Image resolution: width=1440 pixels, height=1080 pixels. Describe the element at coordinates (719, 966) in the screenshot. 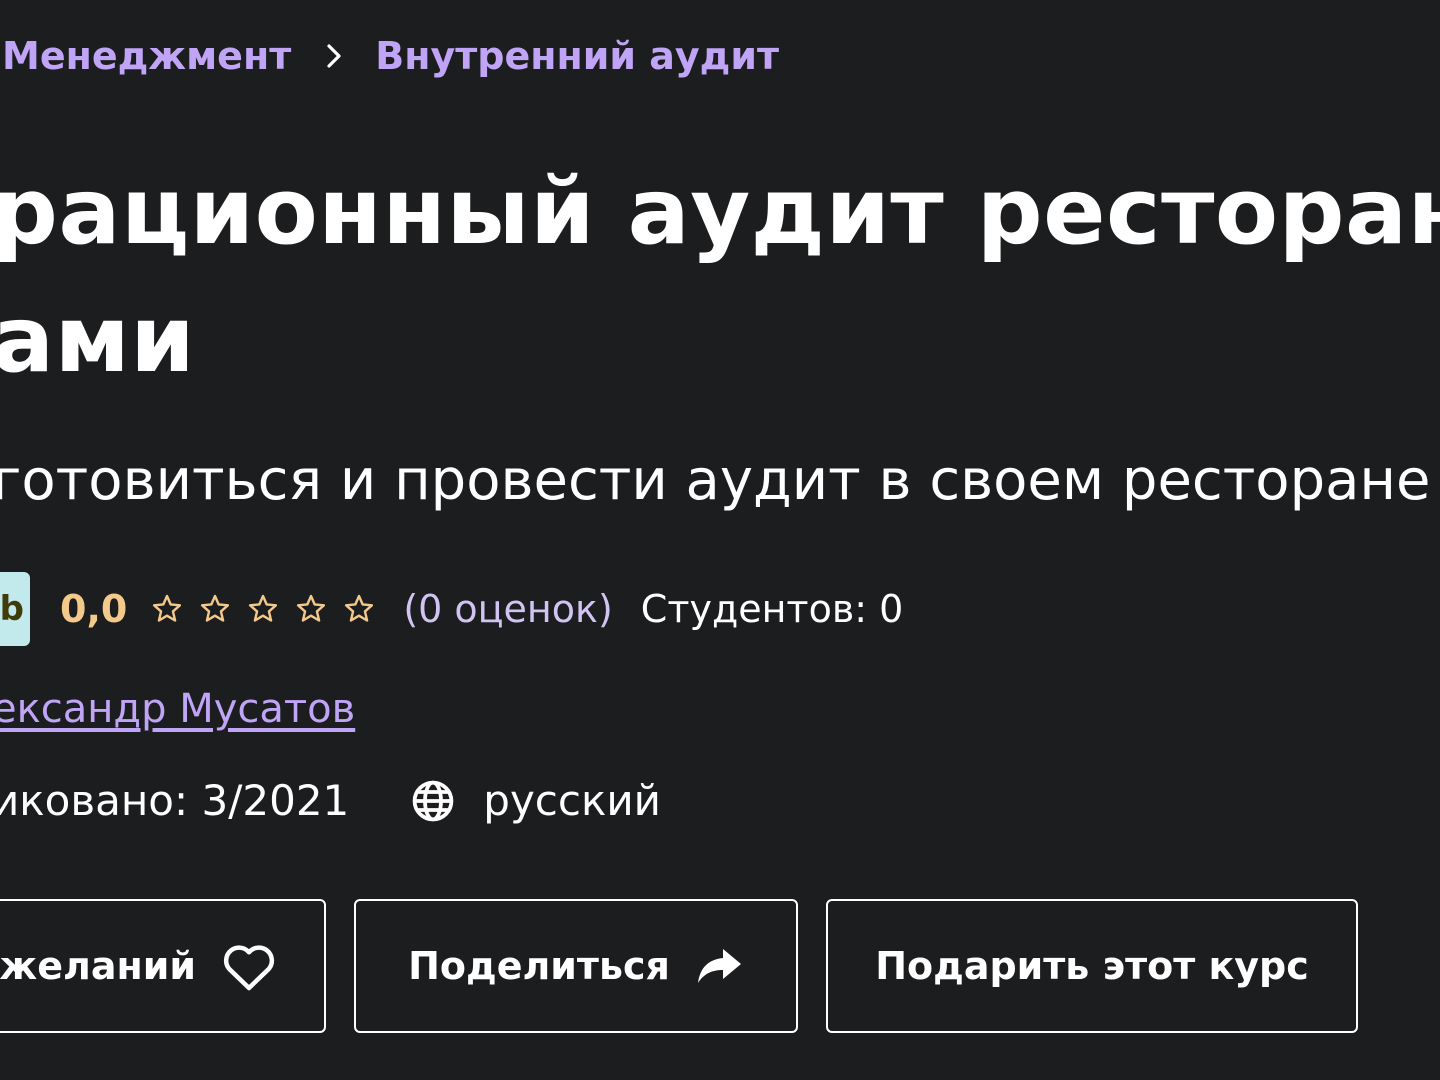

I see `share-arrow-icon` at that location.